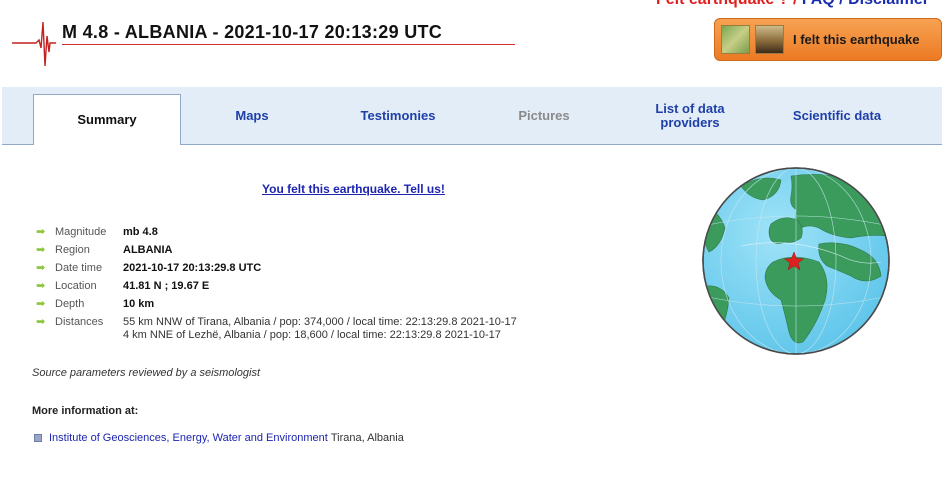 This screenshot has width=951, height=493. What do you see at coordinates (139, 304) in the screenshot?
I see `depth-value: 10 km` at bounding box center [139, 304].